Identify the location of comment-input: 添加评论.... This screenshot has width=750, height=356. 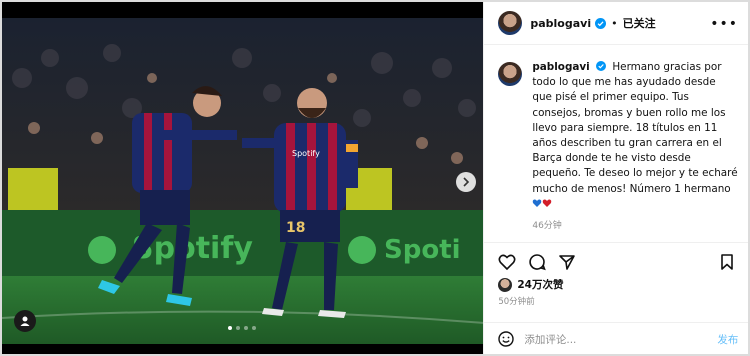
(620, 339).